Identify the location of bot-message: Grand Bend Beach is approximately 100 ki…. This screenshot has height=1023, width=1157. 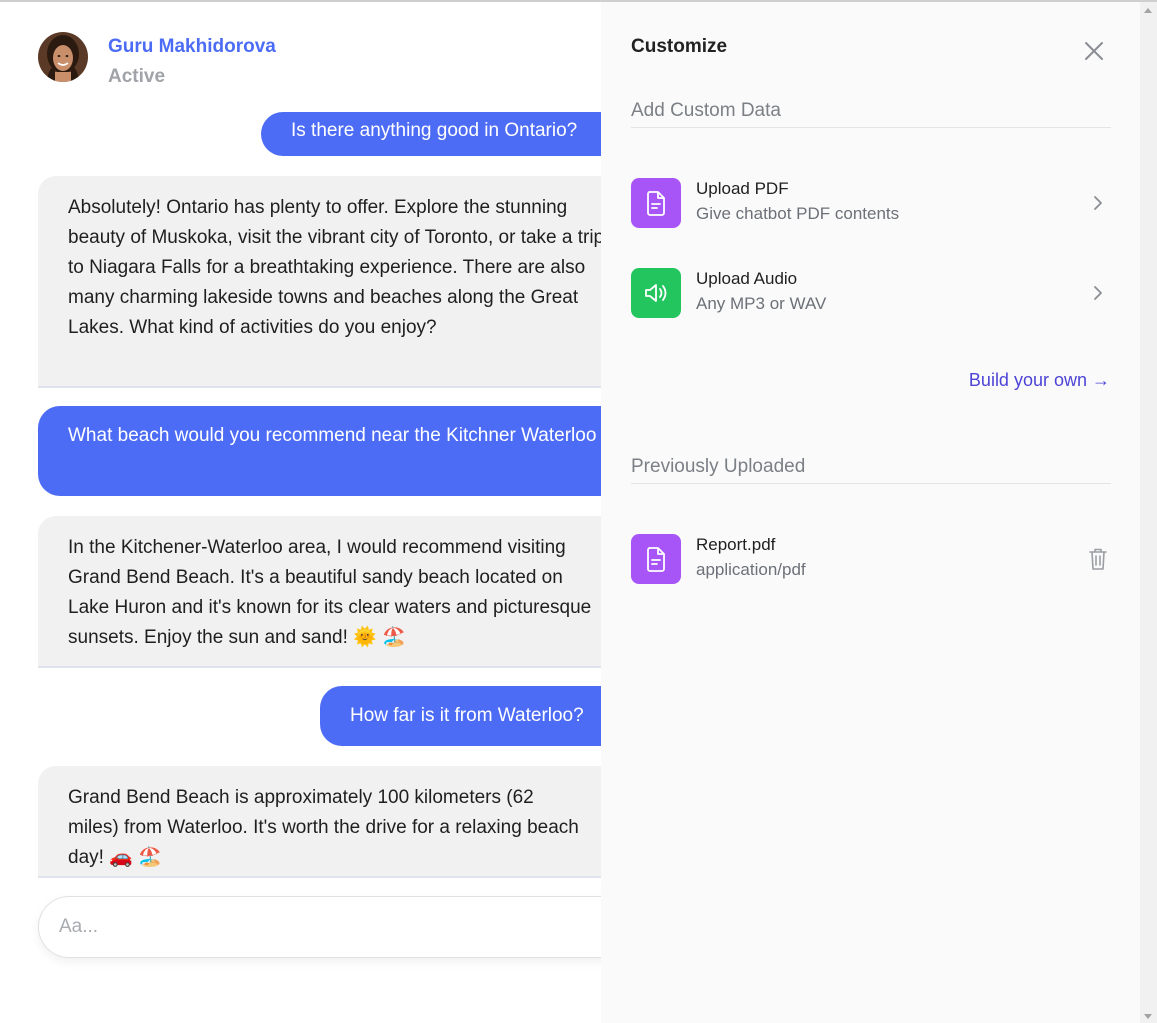
(319, 822).